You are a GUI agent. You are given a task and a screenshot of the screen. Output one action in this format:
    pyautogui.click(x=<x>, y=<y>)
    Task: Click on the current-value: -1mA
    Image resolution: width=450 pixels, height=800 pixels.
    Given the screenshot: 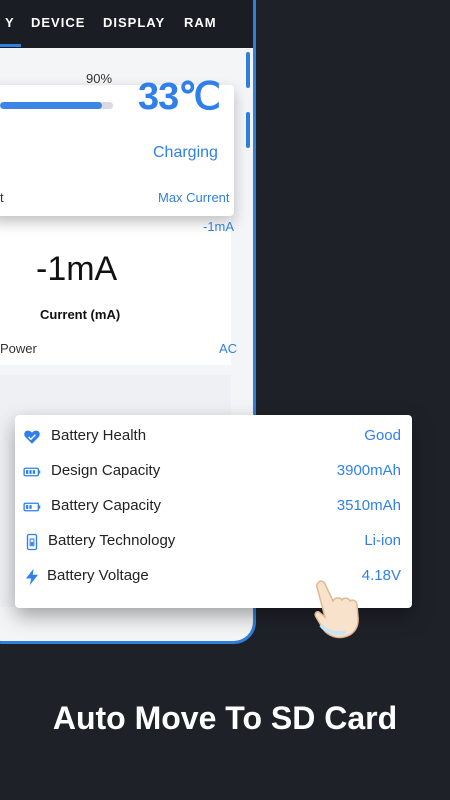 What is the action you would take?
    pyautogui.click(x=77, y=269)
    